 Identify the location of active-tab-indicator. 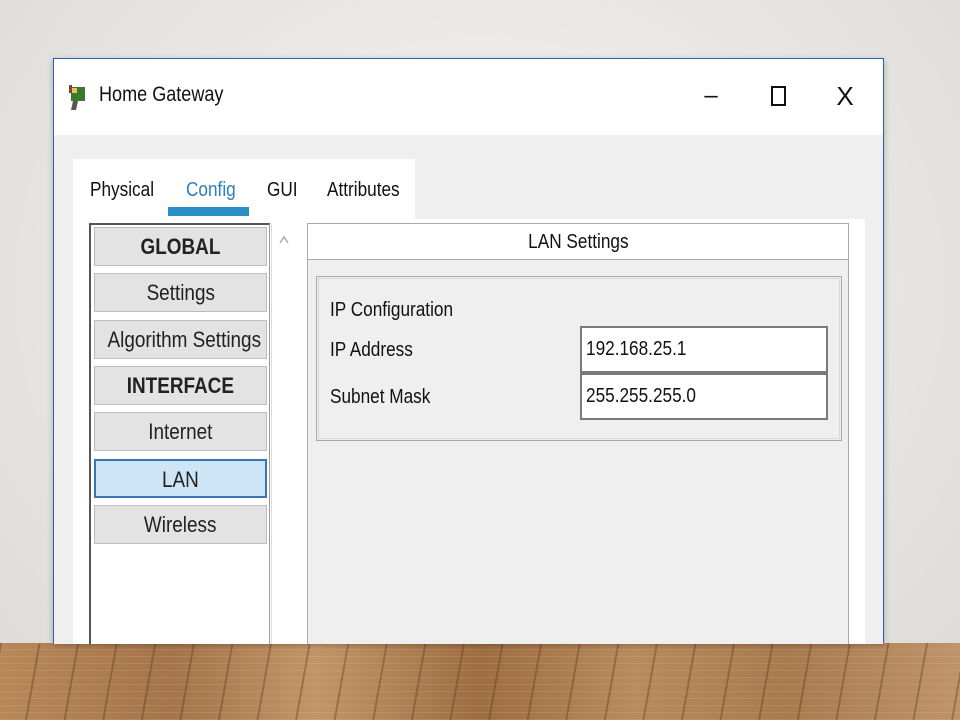
(208, 211).